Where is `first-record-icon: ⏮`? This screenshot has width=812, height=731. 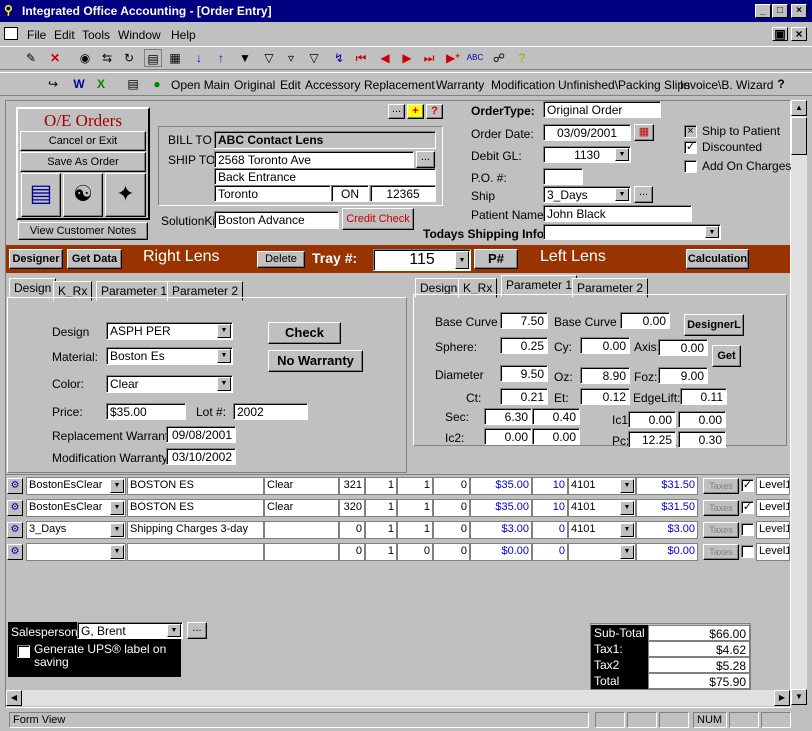 first-record-icon: ⏮ is located at coordinates (361, 58).